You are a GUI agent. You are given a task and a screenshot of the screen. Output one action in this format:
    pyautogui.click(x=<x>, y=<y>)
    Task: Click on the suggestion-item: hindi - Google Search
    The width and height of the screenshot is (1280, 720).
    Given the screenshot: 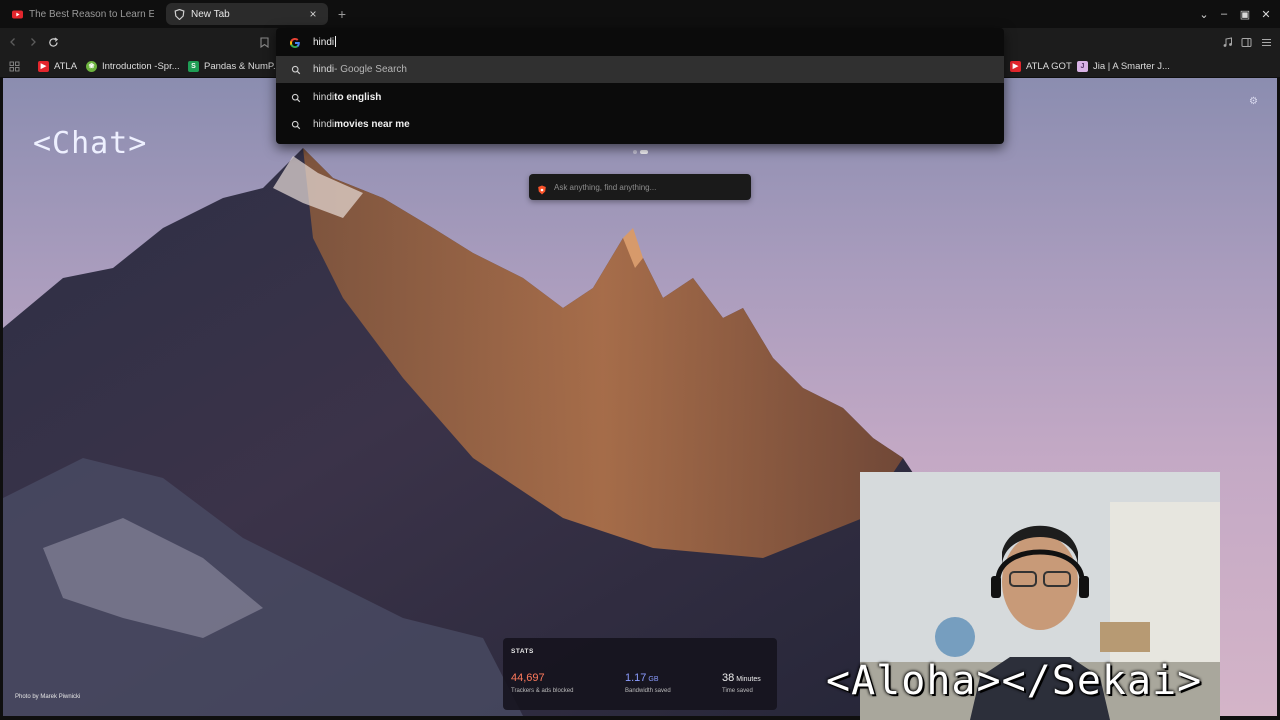 What is the action you would take?
    pyautogui.click(x=640, y=69)
    